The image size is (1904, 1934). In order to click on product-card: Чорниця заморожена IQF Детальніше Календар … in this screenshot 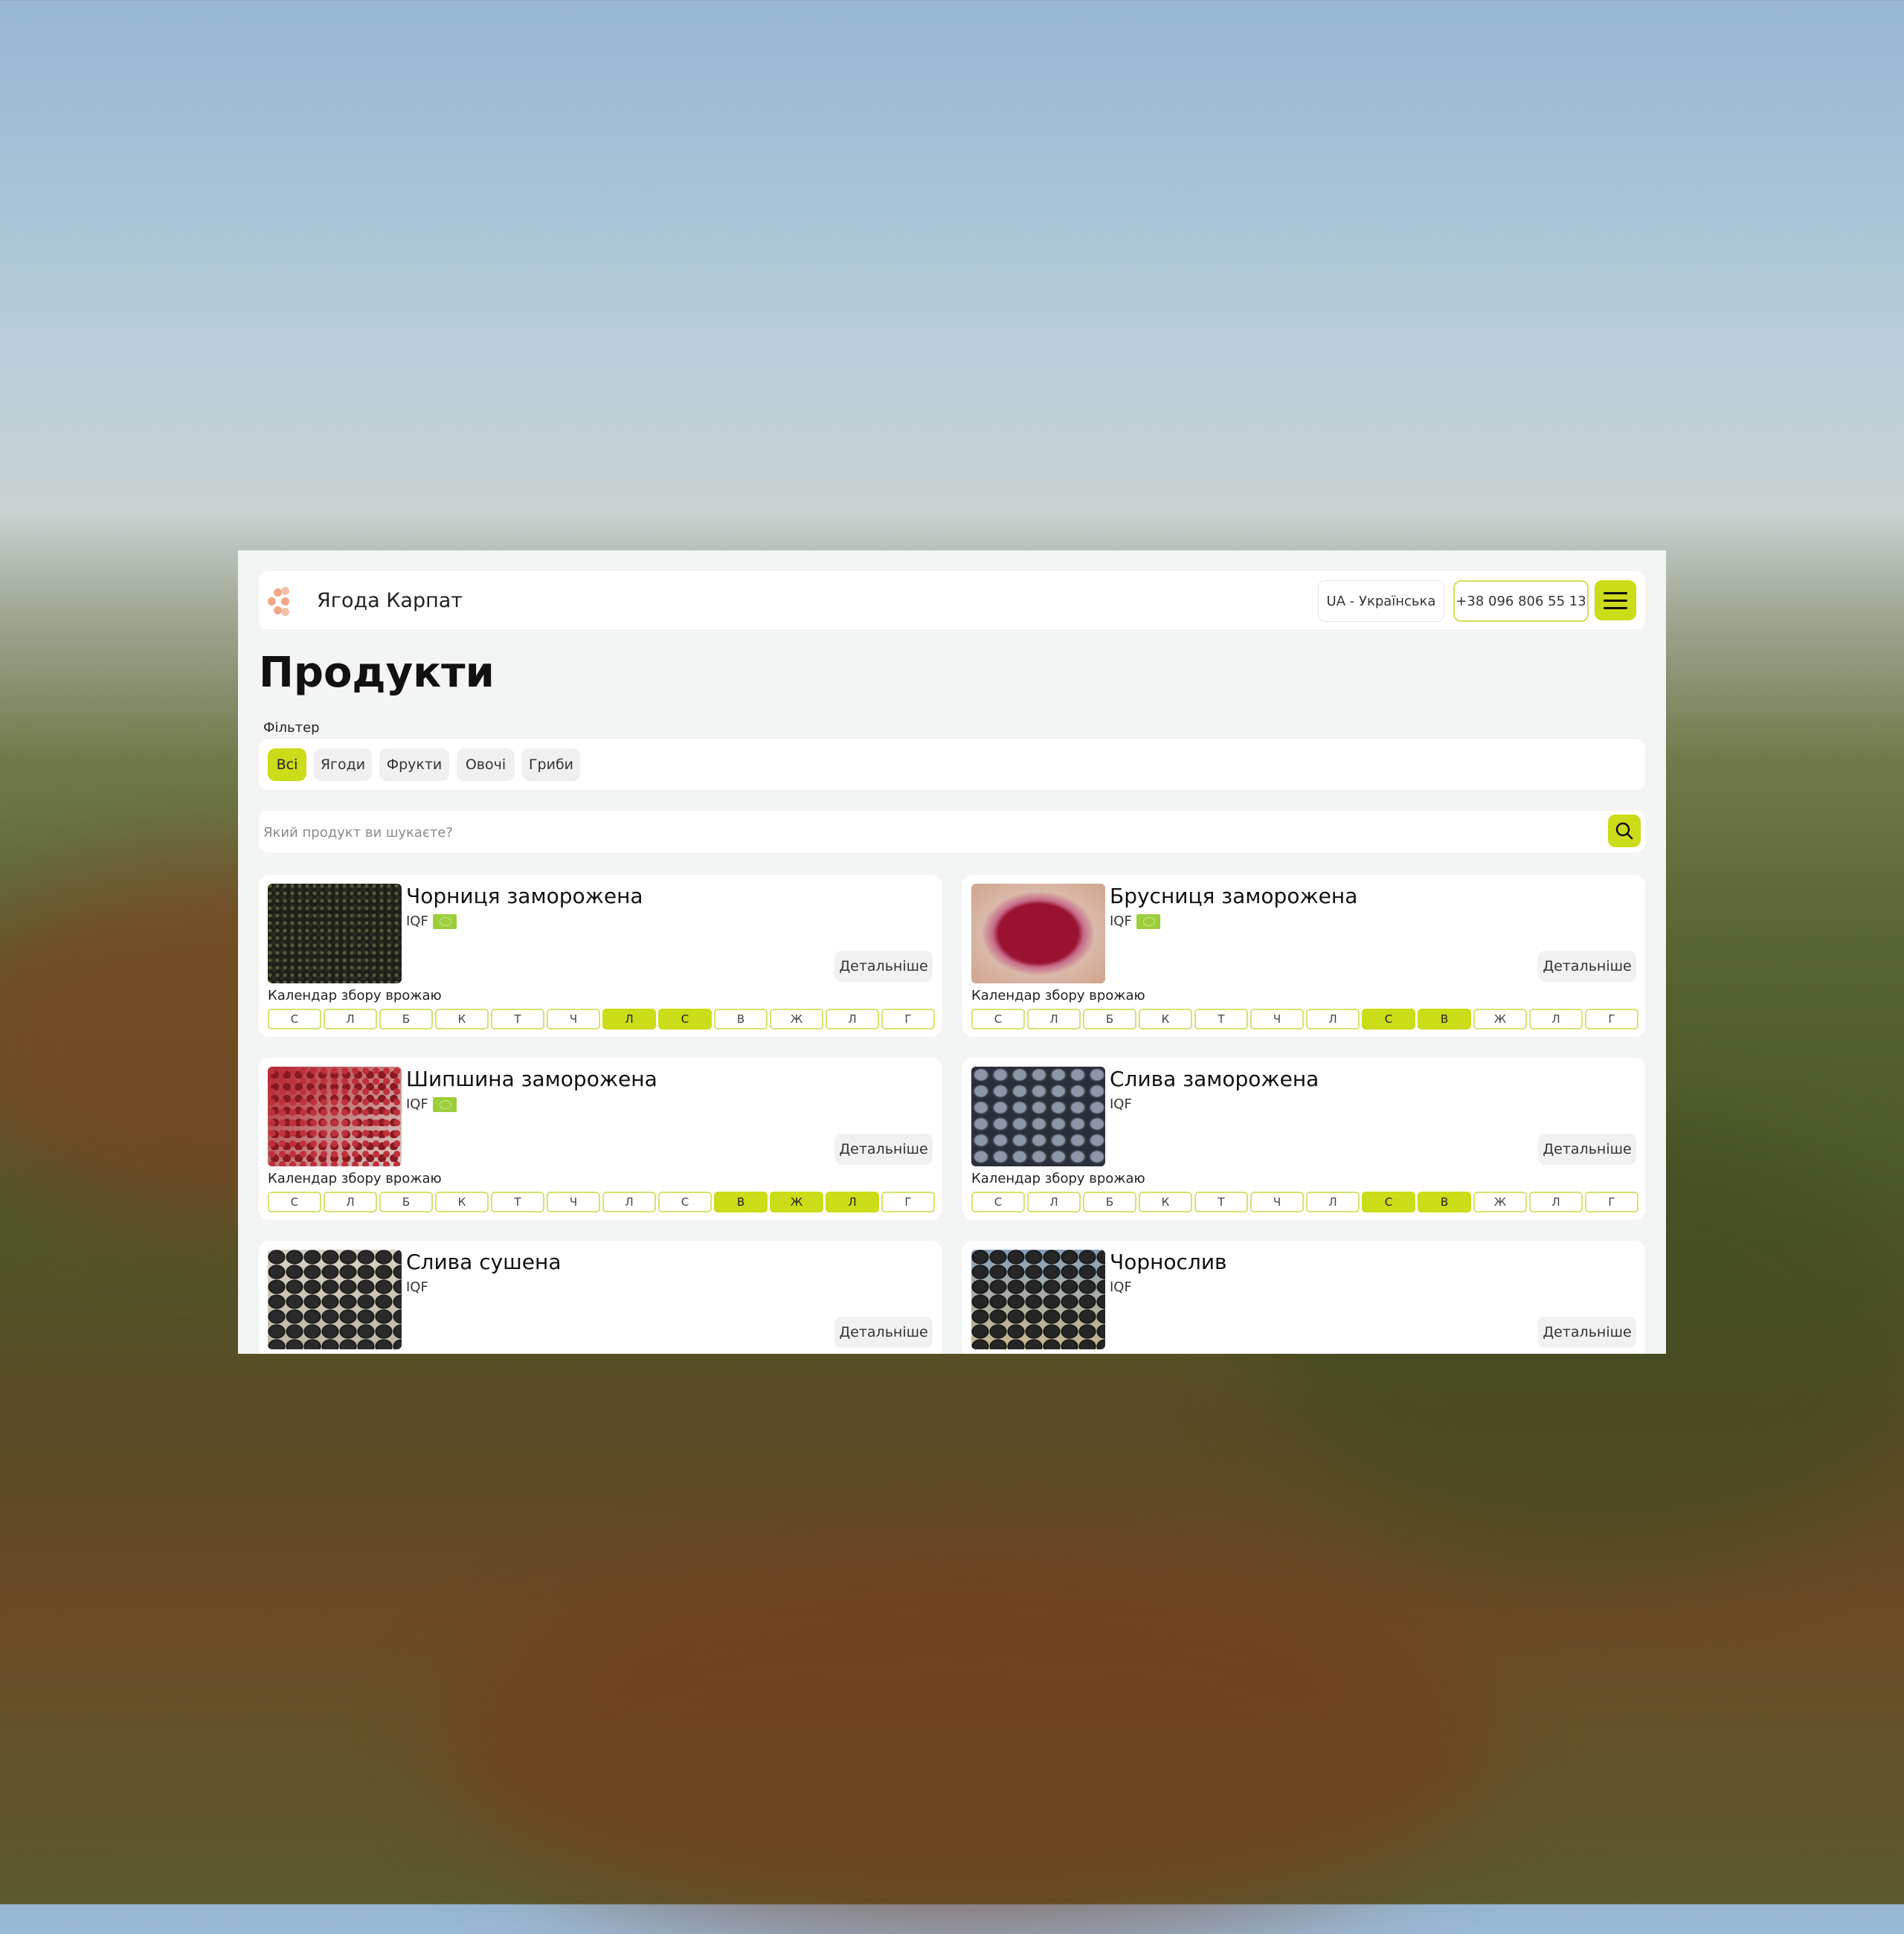, I will do `click(600, 956)`.